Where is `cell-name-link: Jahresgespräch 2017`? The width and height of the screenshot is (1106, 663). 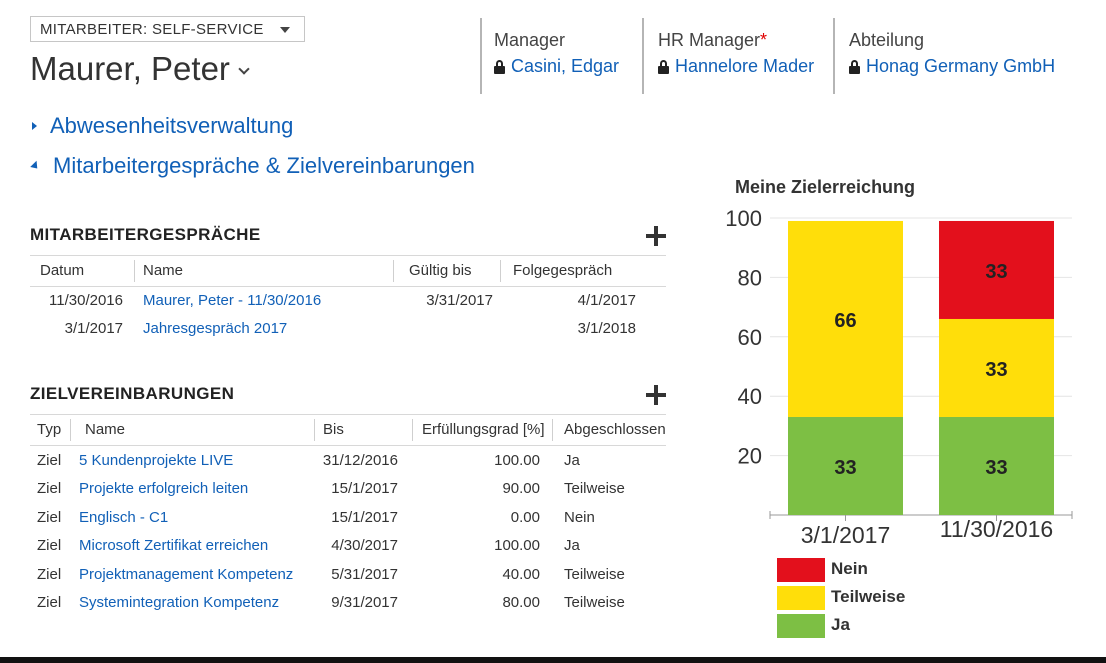
cell-name-link: Jahresgespräch 2017 is located at coordinates (215, 329).